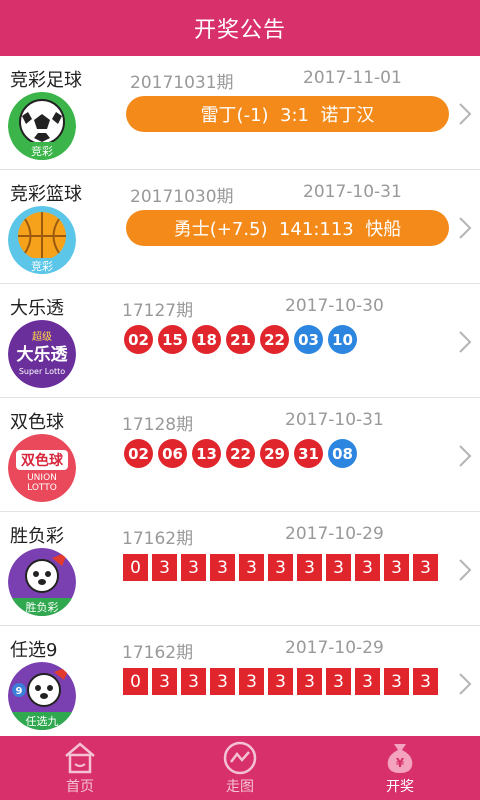 The width and height of the screenshot is (480, 800). What do you see at coordinates (37, 422) in the screenshot?
I see `lottery-name: 双色球` at bounding box center [37, 422].